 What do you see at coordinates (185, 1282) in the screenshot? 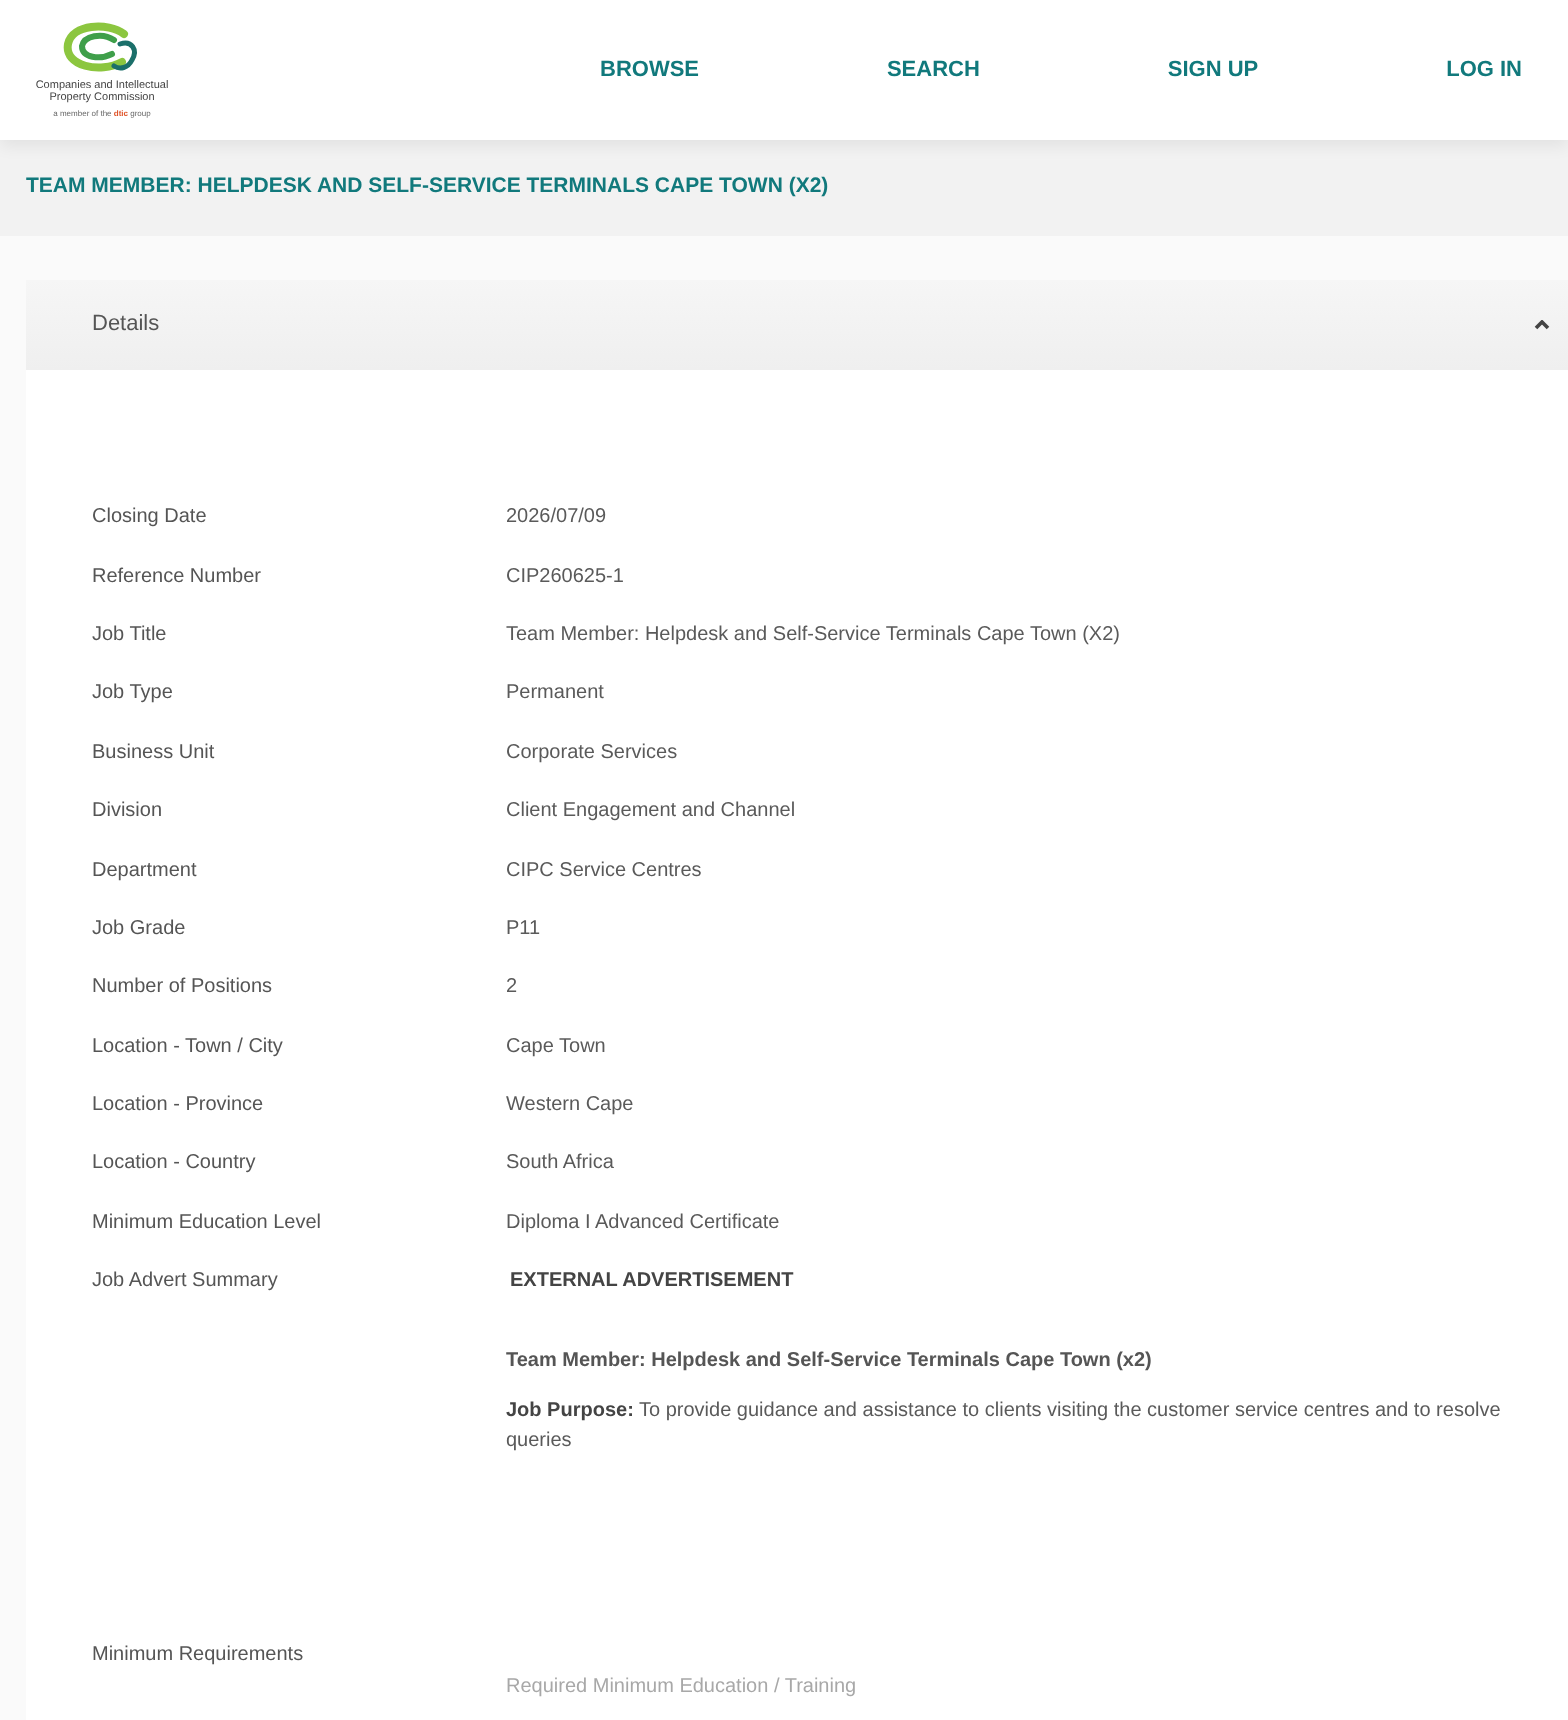
I see `field-label: Job Advert Summary` at bounding box center [185, 1282].